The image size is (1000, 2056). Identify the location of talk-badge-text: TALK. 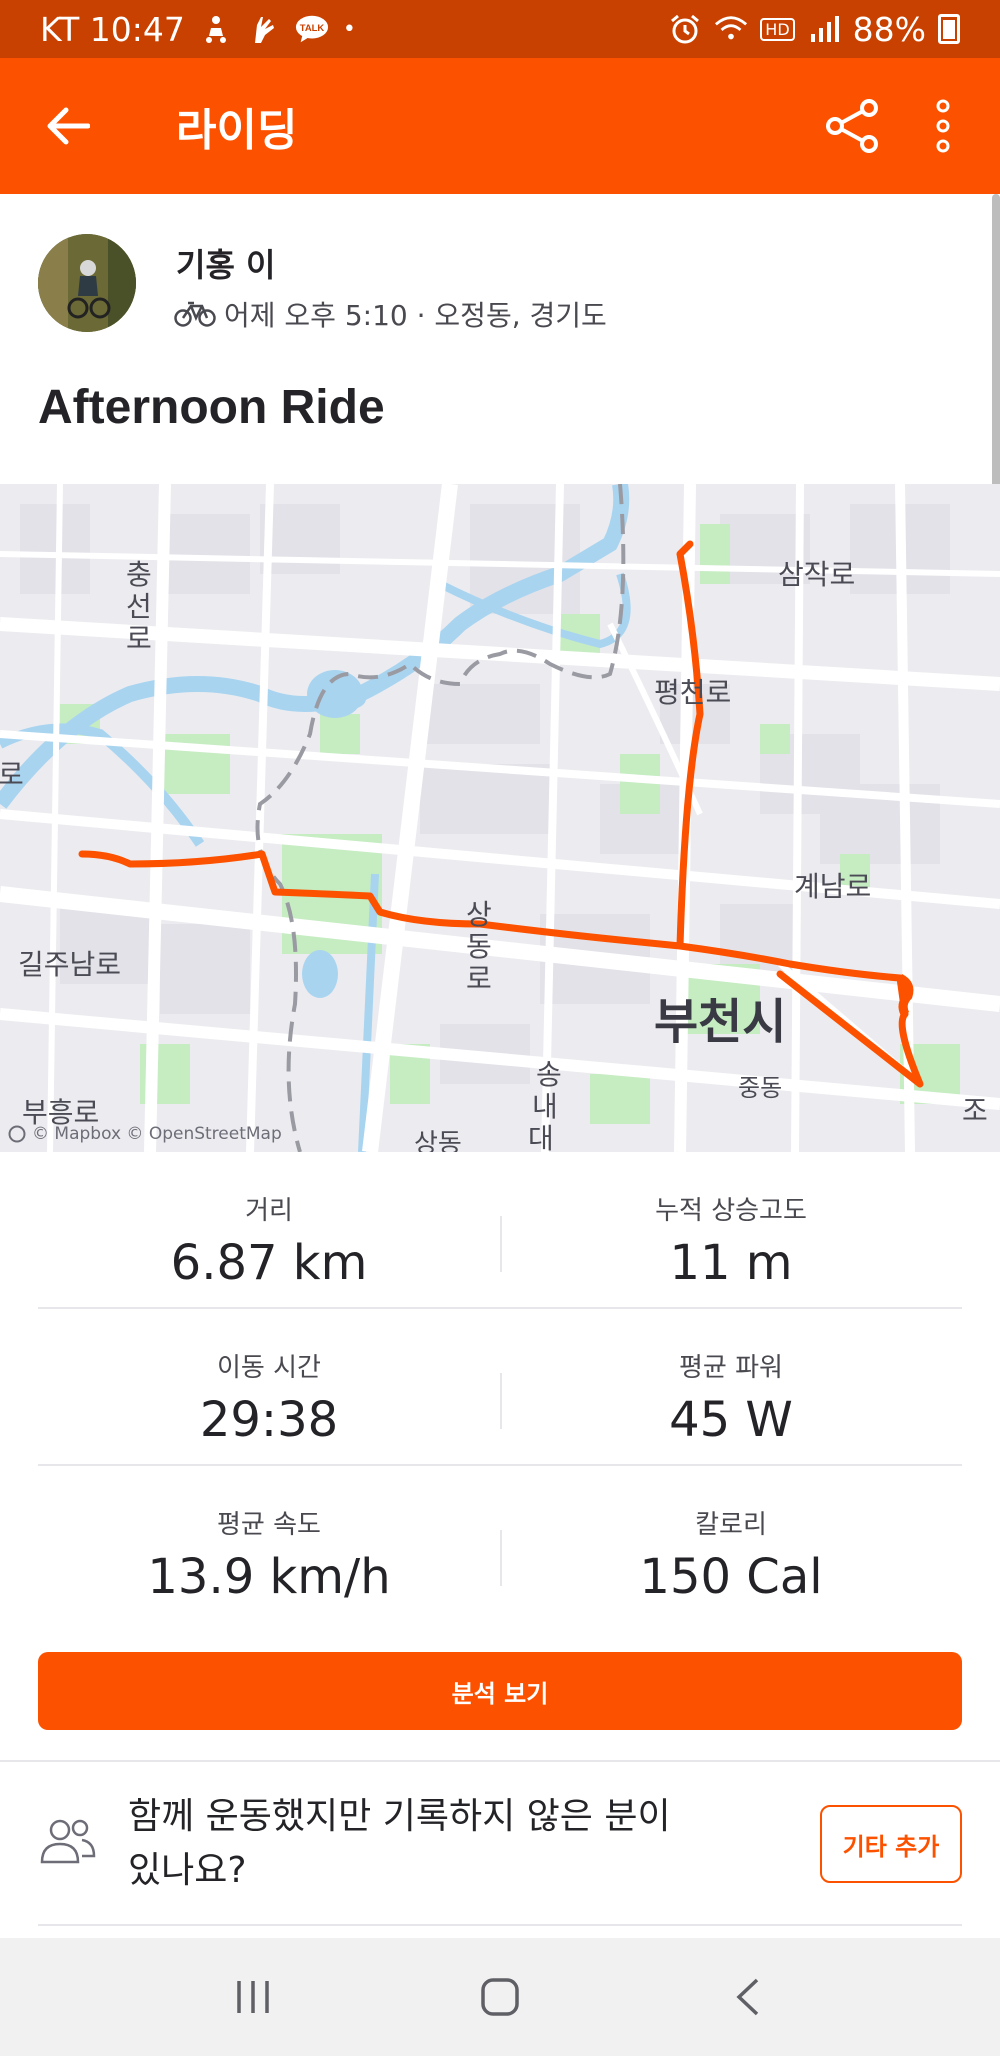
(312, 28).